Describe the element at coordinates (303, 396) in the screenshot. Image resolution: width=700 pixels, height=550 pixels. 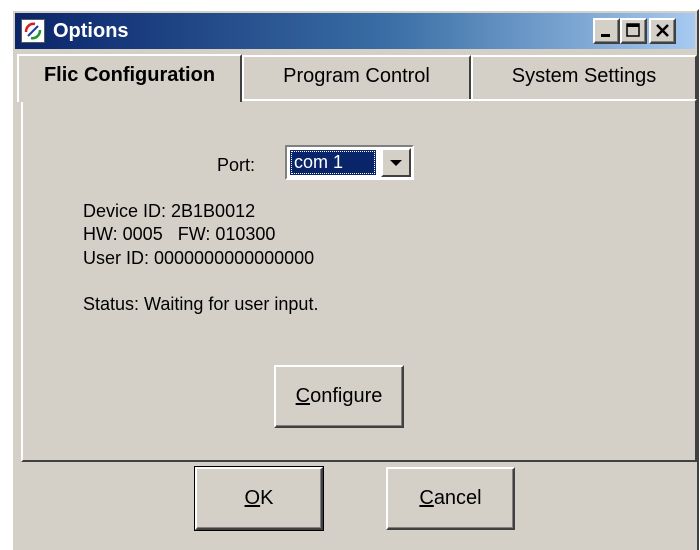
I see `configure-mnemonic: C` at that location.